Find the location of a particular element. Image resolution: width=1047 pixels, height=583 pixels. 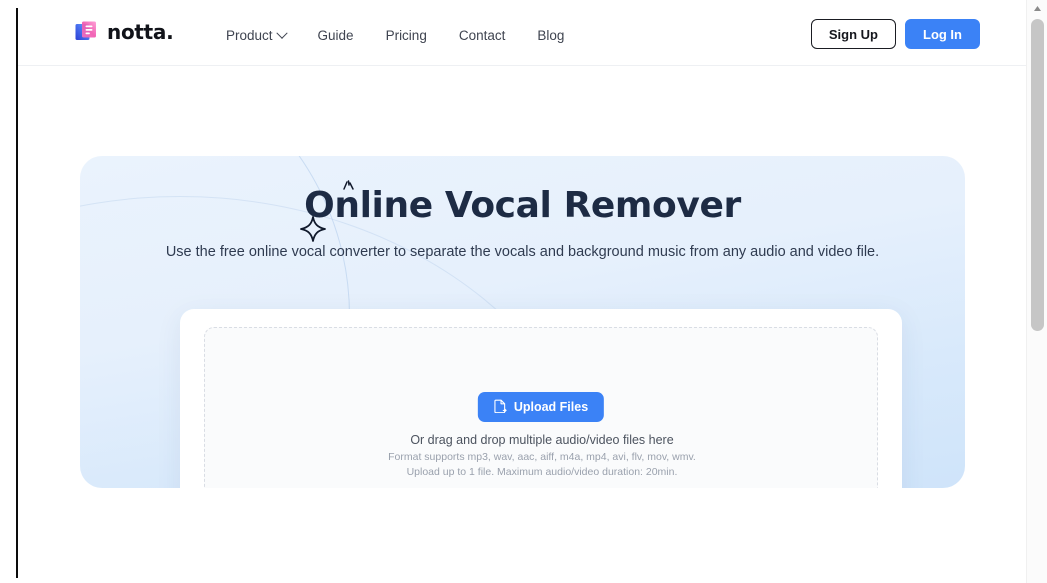

scrollbar-thumb is located at coordinates (1037, 175).